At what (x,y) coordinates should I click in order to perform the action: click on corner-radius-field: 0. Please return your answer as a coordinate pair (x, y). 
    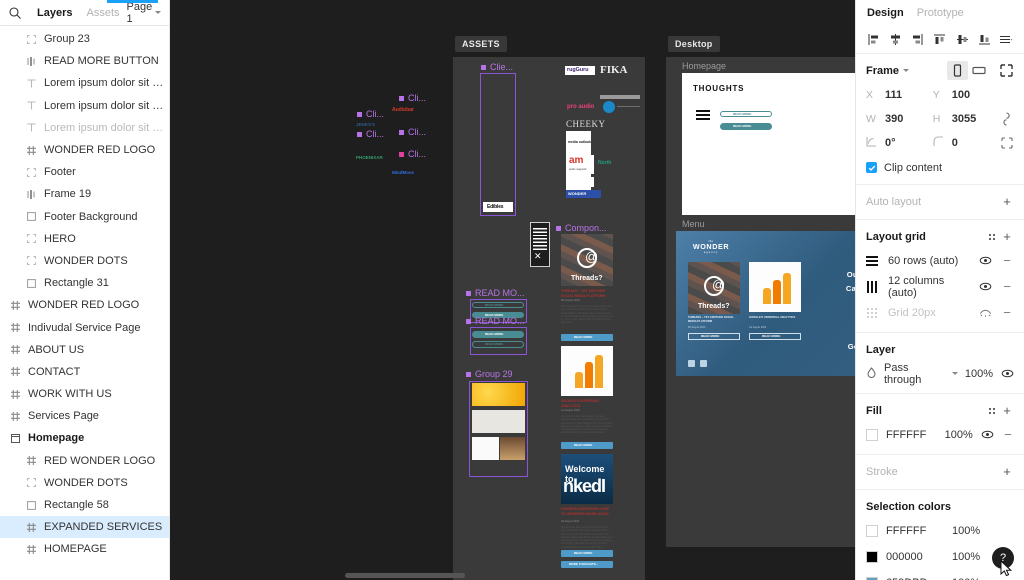
    Looking at the image, I should click on (966, 142).